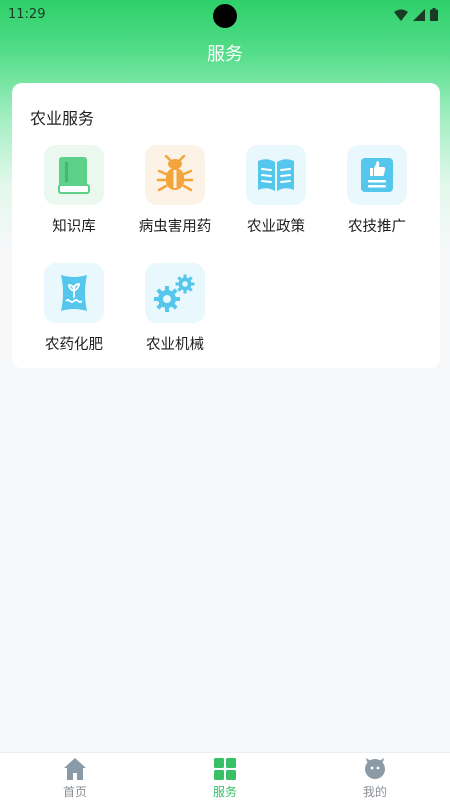  I want to click on status-icons, so click(416, 14).